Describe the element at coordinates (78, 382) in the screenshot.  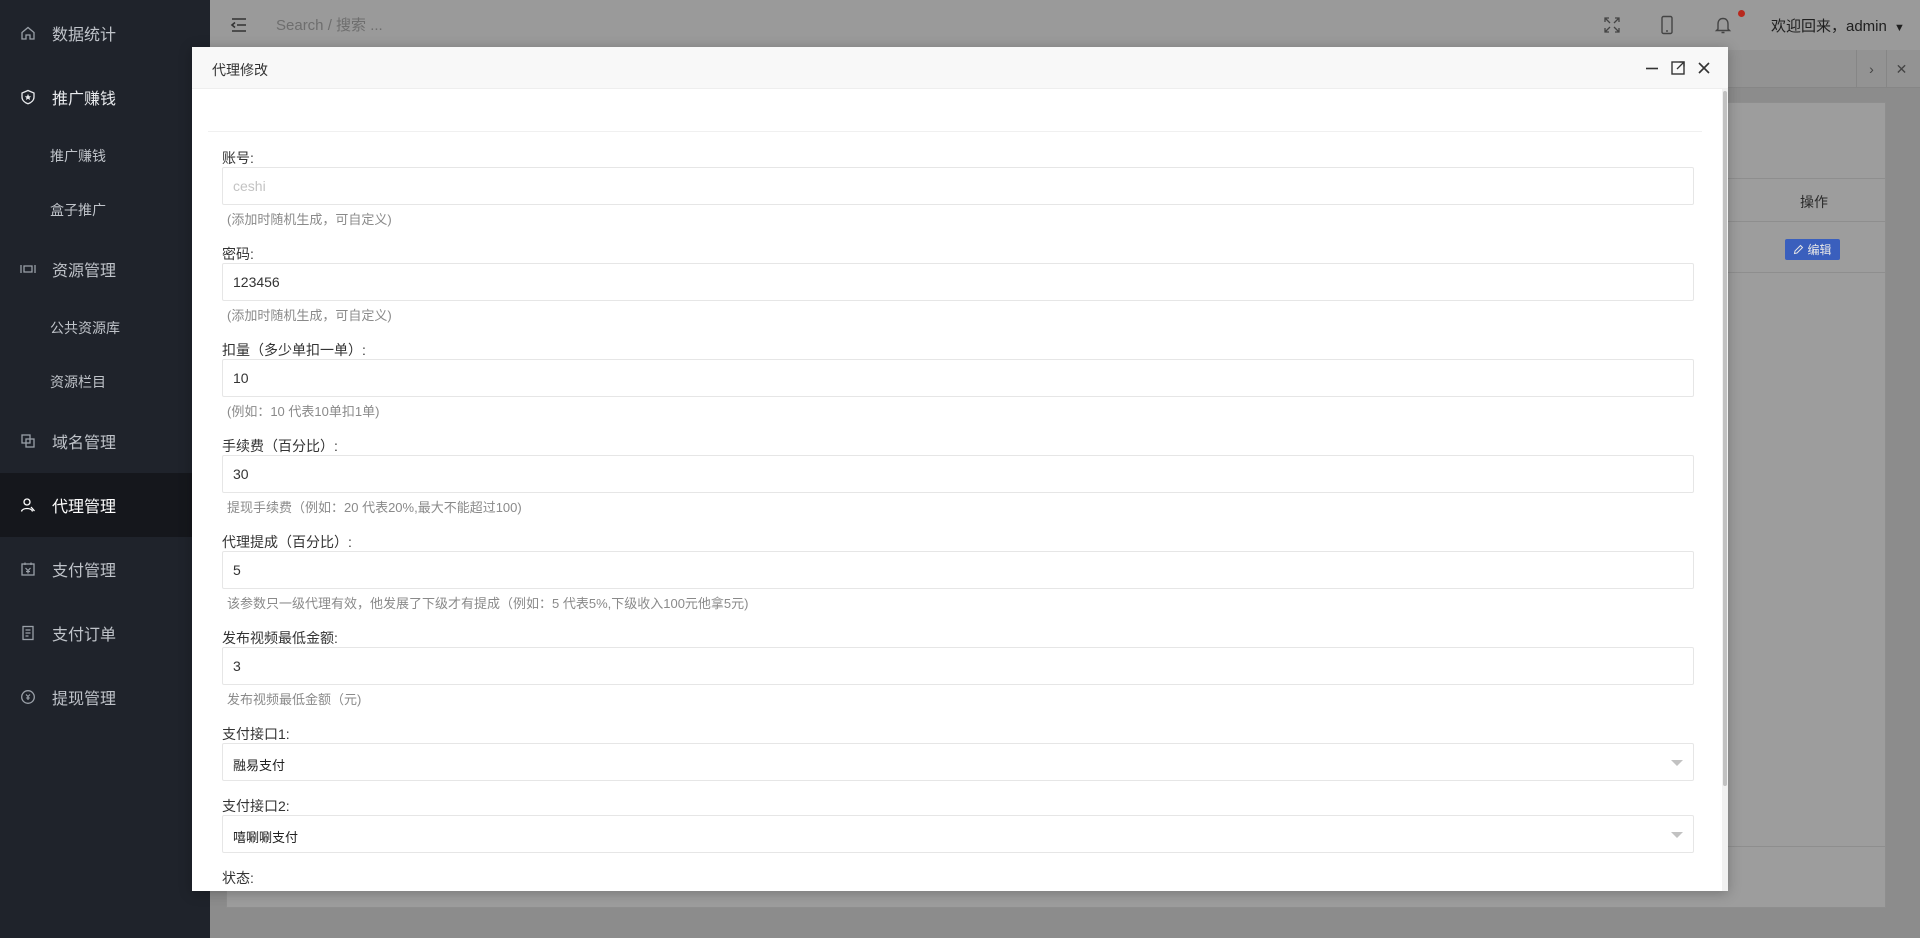
I see `sidebar-item-label: 资源栏目` at that location.